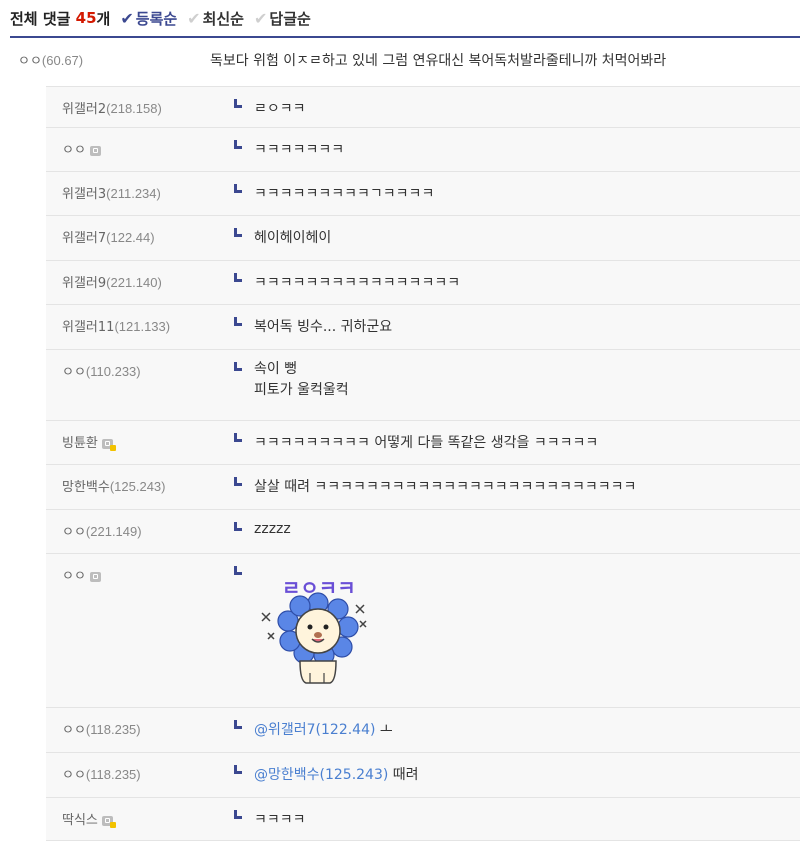 Image resolution: width=800 pixels, height=848 pixels. I want to click on author-name: 위갤러2, so click(84, 109).